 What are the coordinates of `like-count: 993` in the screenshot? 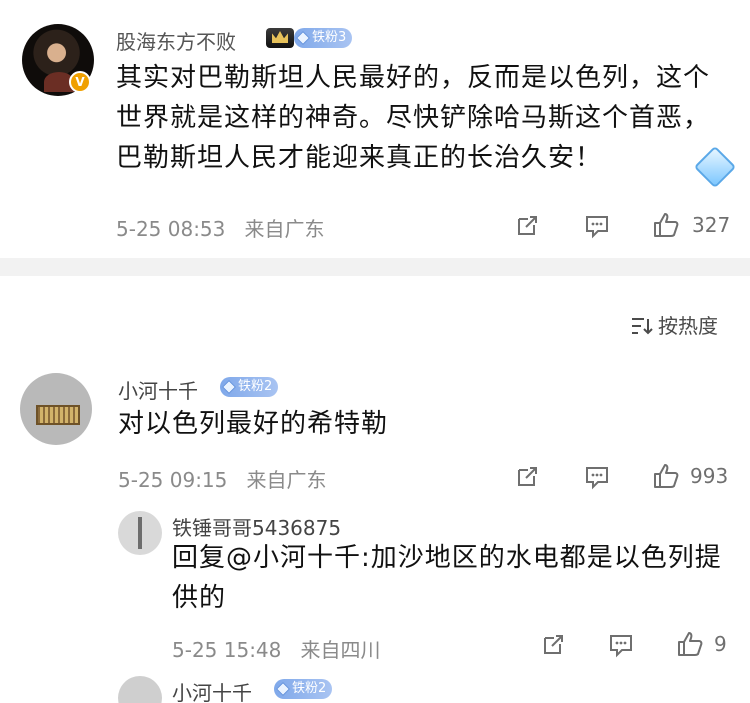 It's located at (709, 476).